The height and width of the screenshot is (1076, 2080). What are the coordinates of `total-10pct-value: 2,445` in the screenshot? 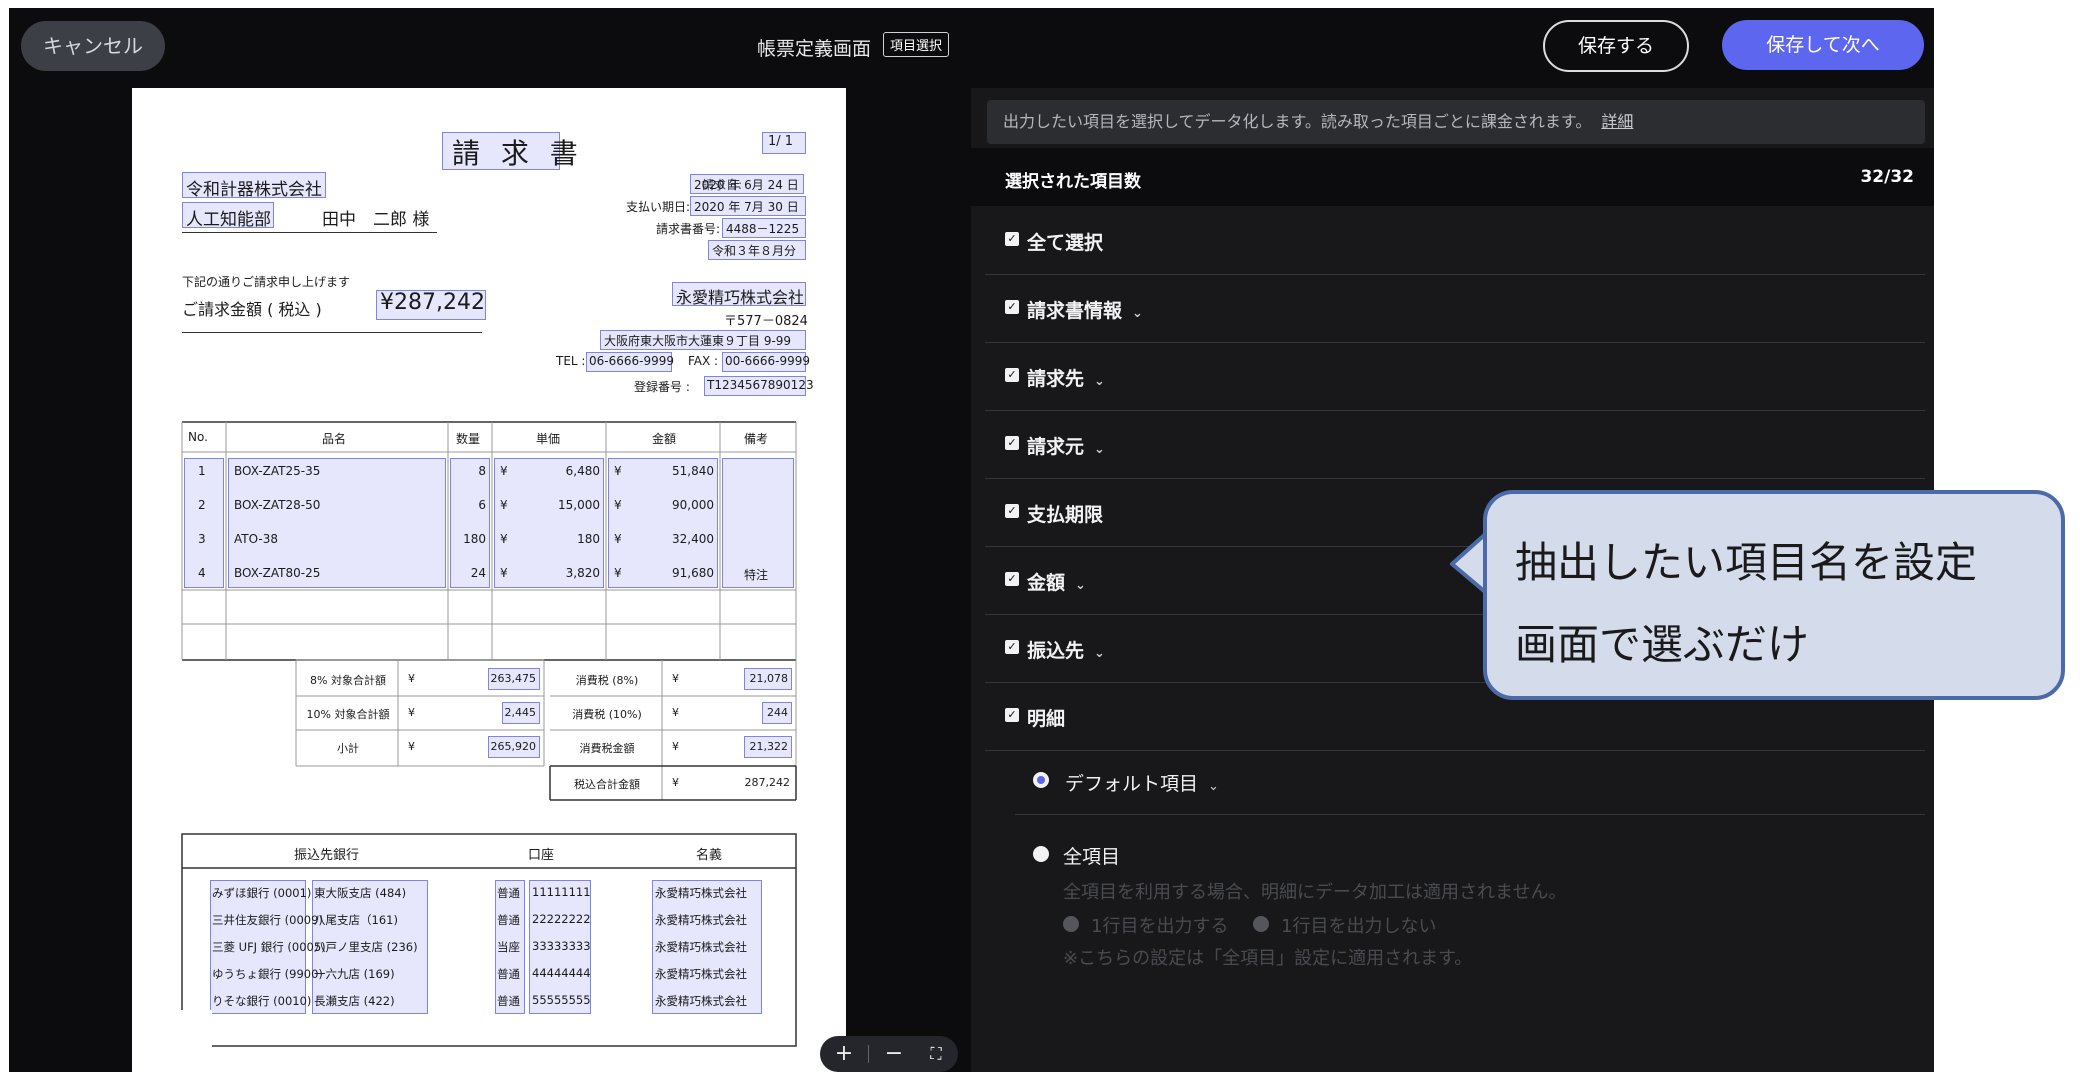 It's located at (520, 712).